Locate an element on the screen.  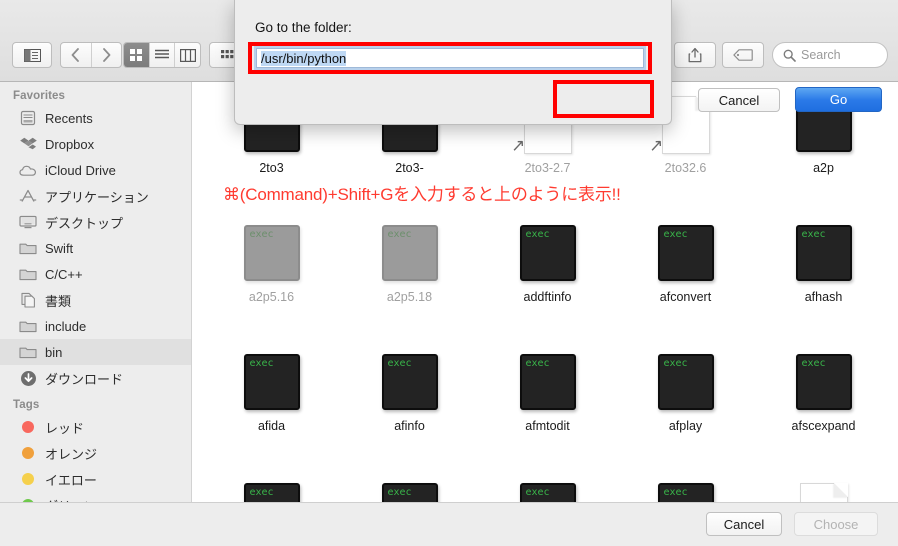
sidebar-item-swift: Swift is located at coordinates (95, 248).